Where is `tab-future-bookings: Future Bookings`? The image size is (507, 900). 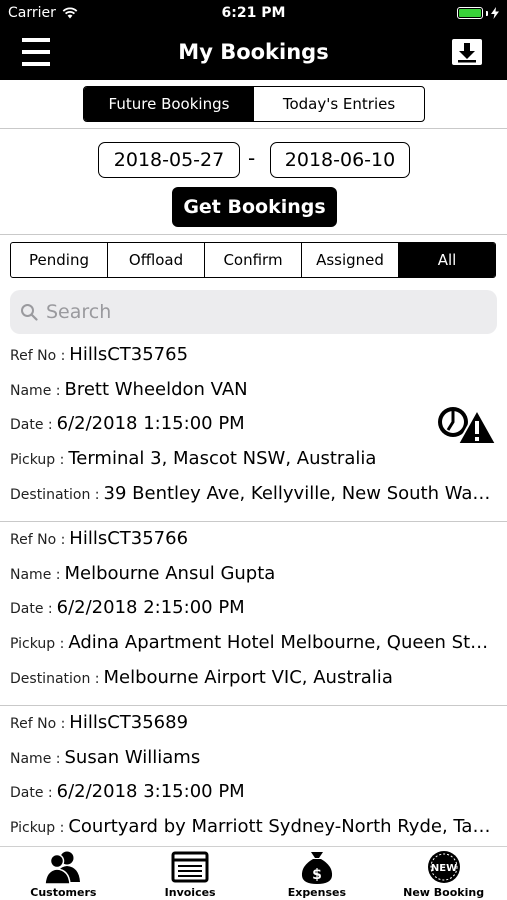 tab-future-bookings: Future Bookings is located at coordinates (169, 104).